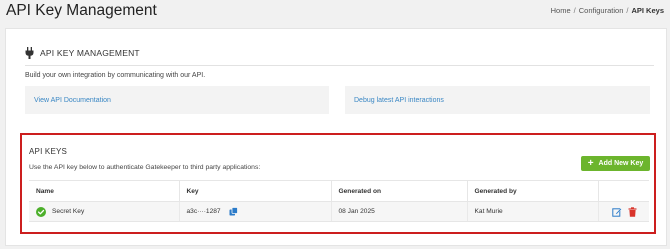  What do you see at coordinates (590, 163) in the screenshot?
I see `plus-icon: +` at bounding box center [590, 163].